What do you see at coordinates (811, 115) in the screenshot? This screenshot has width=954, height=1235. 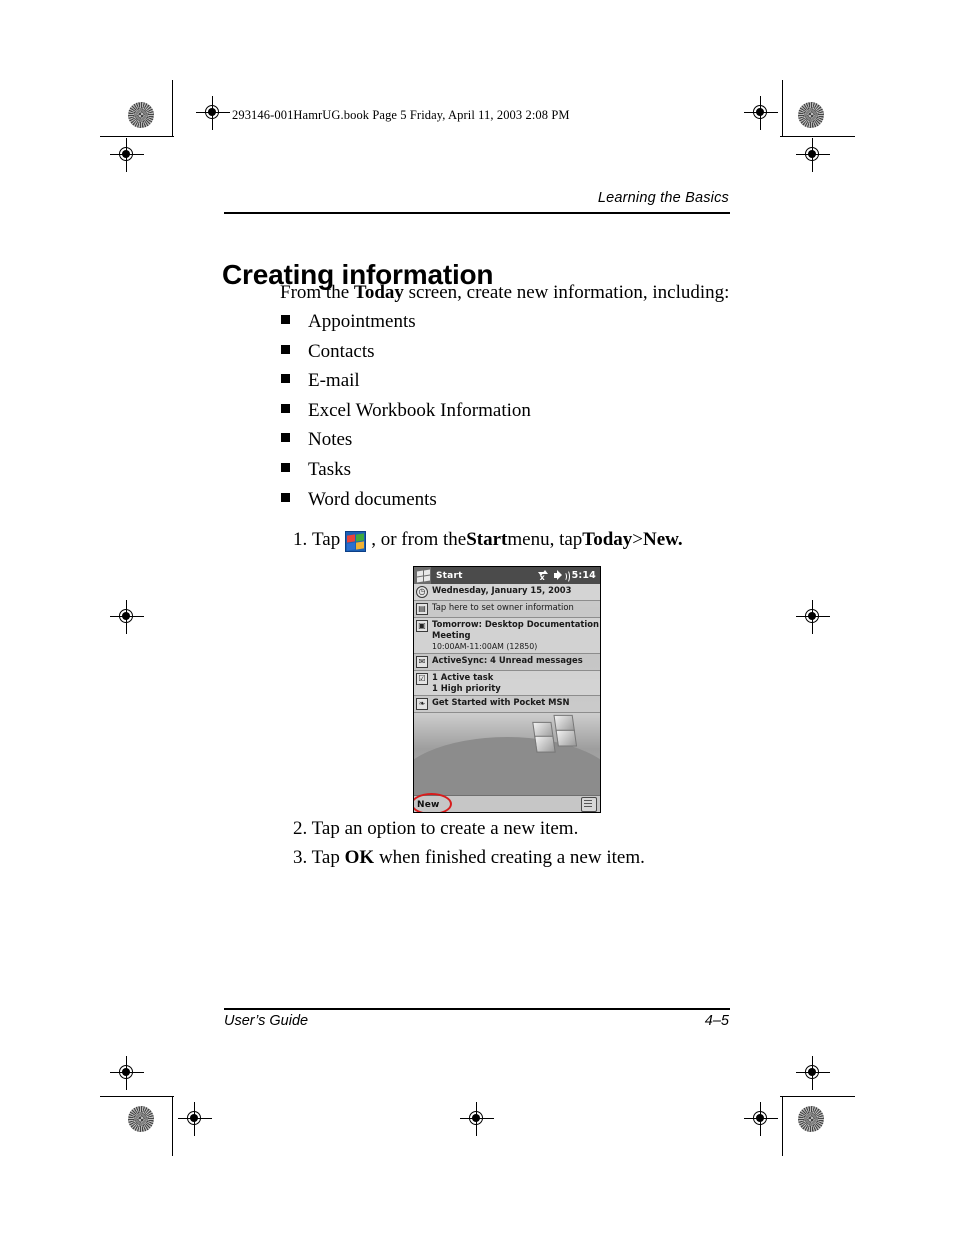 I see `density-patch-top-right` at bounding box center [811, 115].